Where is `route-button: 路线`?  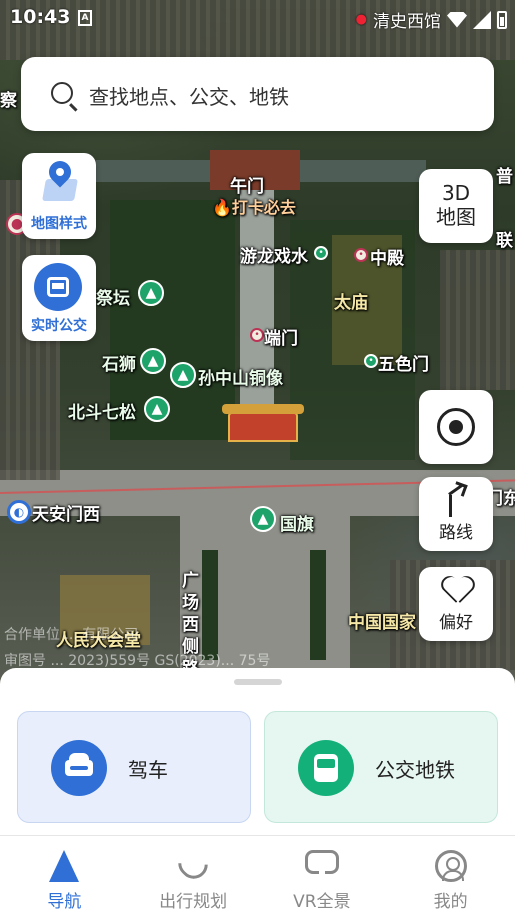
route-button: 路线 is located at coordinates (456, 514).